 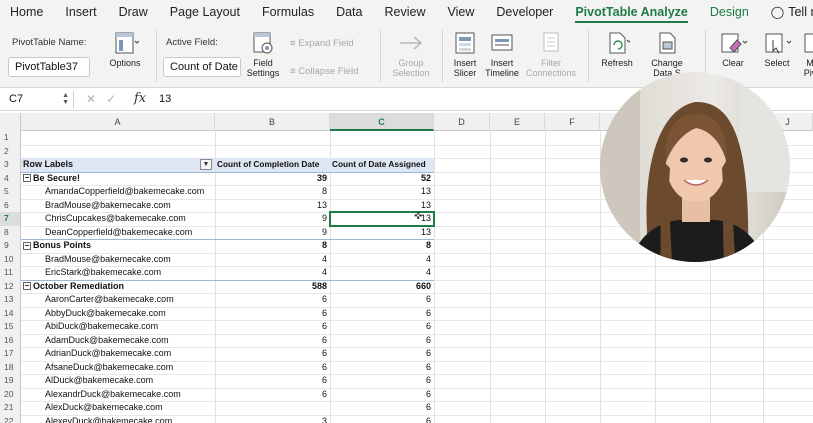 I want to click on row-header-18: 18, so click(x=10, y=367).